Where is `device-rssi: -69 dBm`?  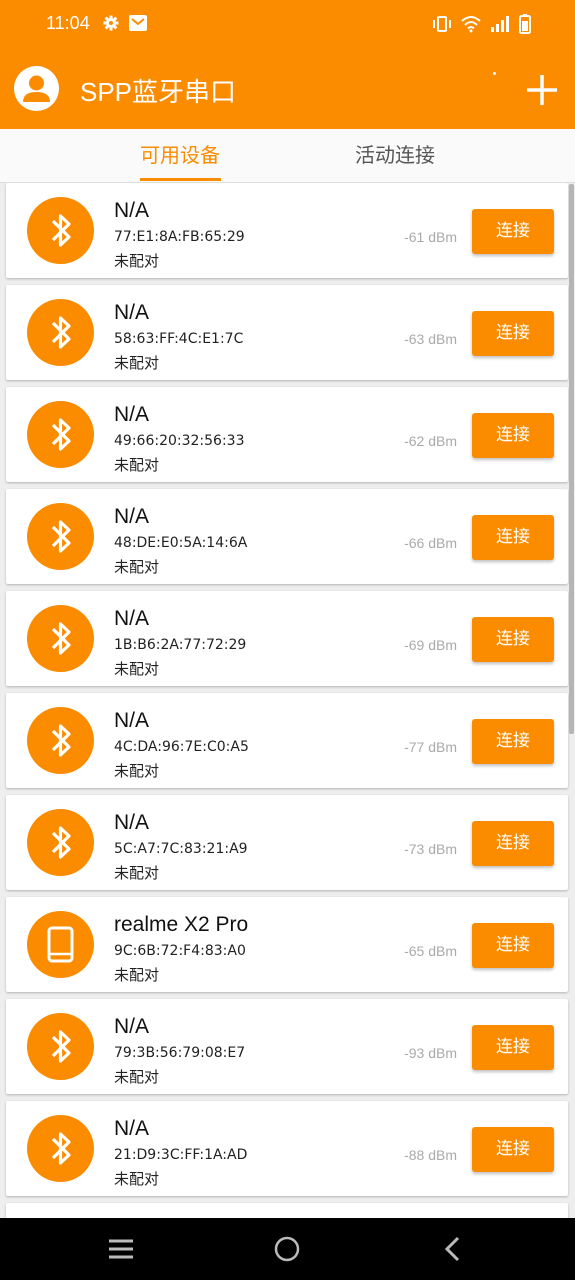 device-rssi: -69 dBm is located at coordinates (430, 645).